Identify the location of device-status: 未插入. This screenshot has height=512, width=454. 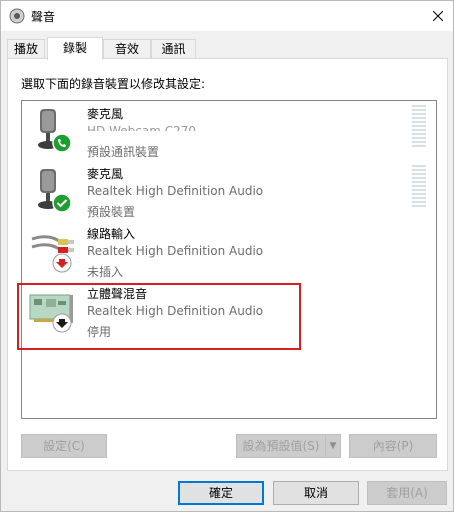
(105, 272).